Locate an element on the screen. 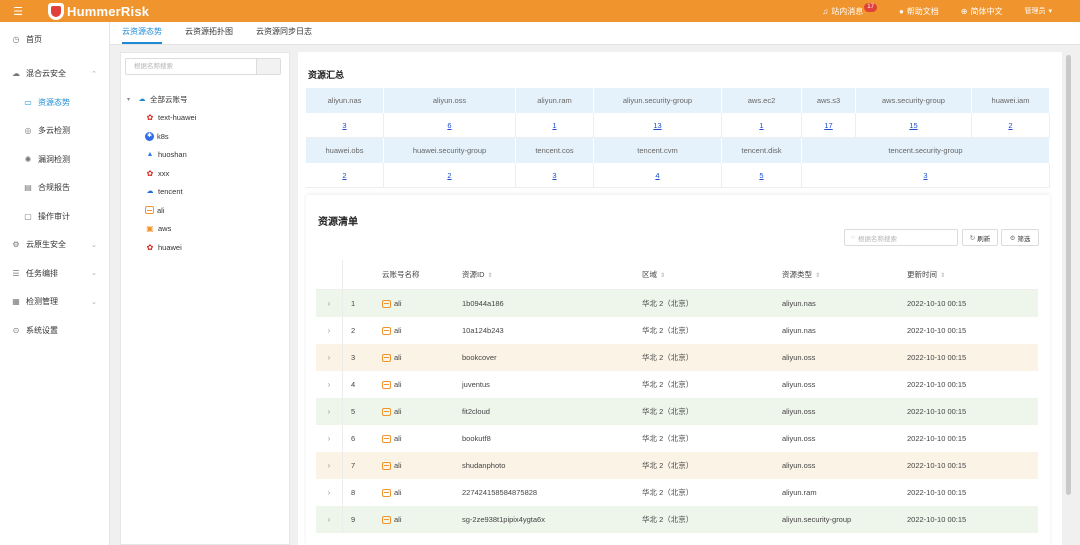 This screenshot has height=545, width=1080. summary-count-link: 15 is located at coordinates (914, 125).